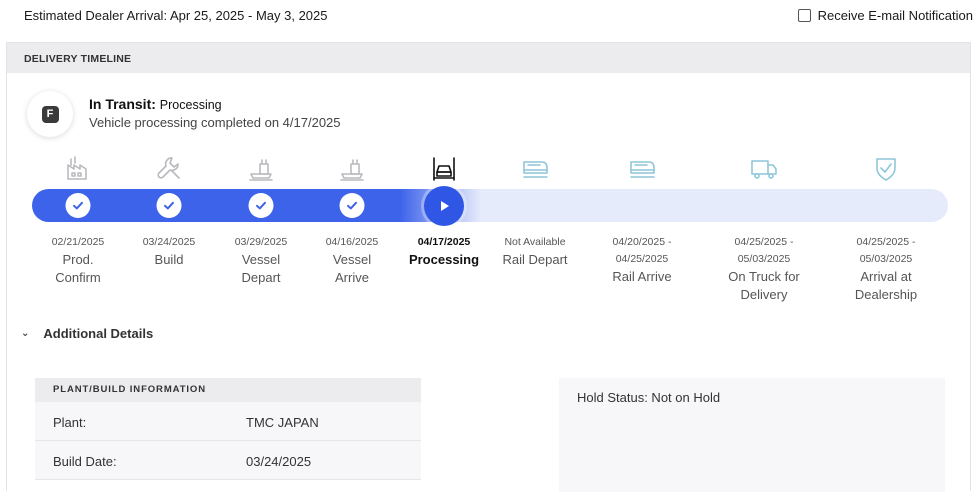 This screenshot has width=977, height=492. Describe the element at coordinates (895, 15) in the screenshot. I see `email-notification-label: Receive E-mail Notification` at that location.